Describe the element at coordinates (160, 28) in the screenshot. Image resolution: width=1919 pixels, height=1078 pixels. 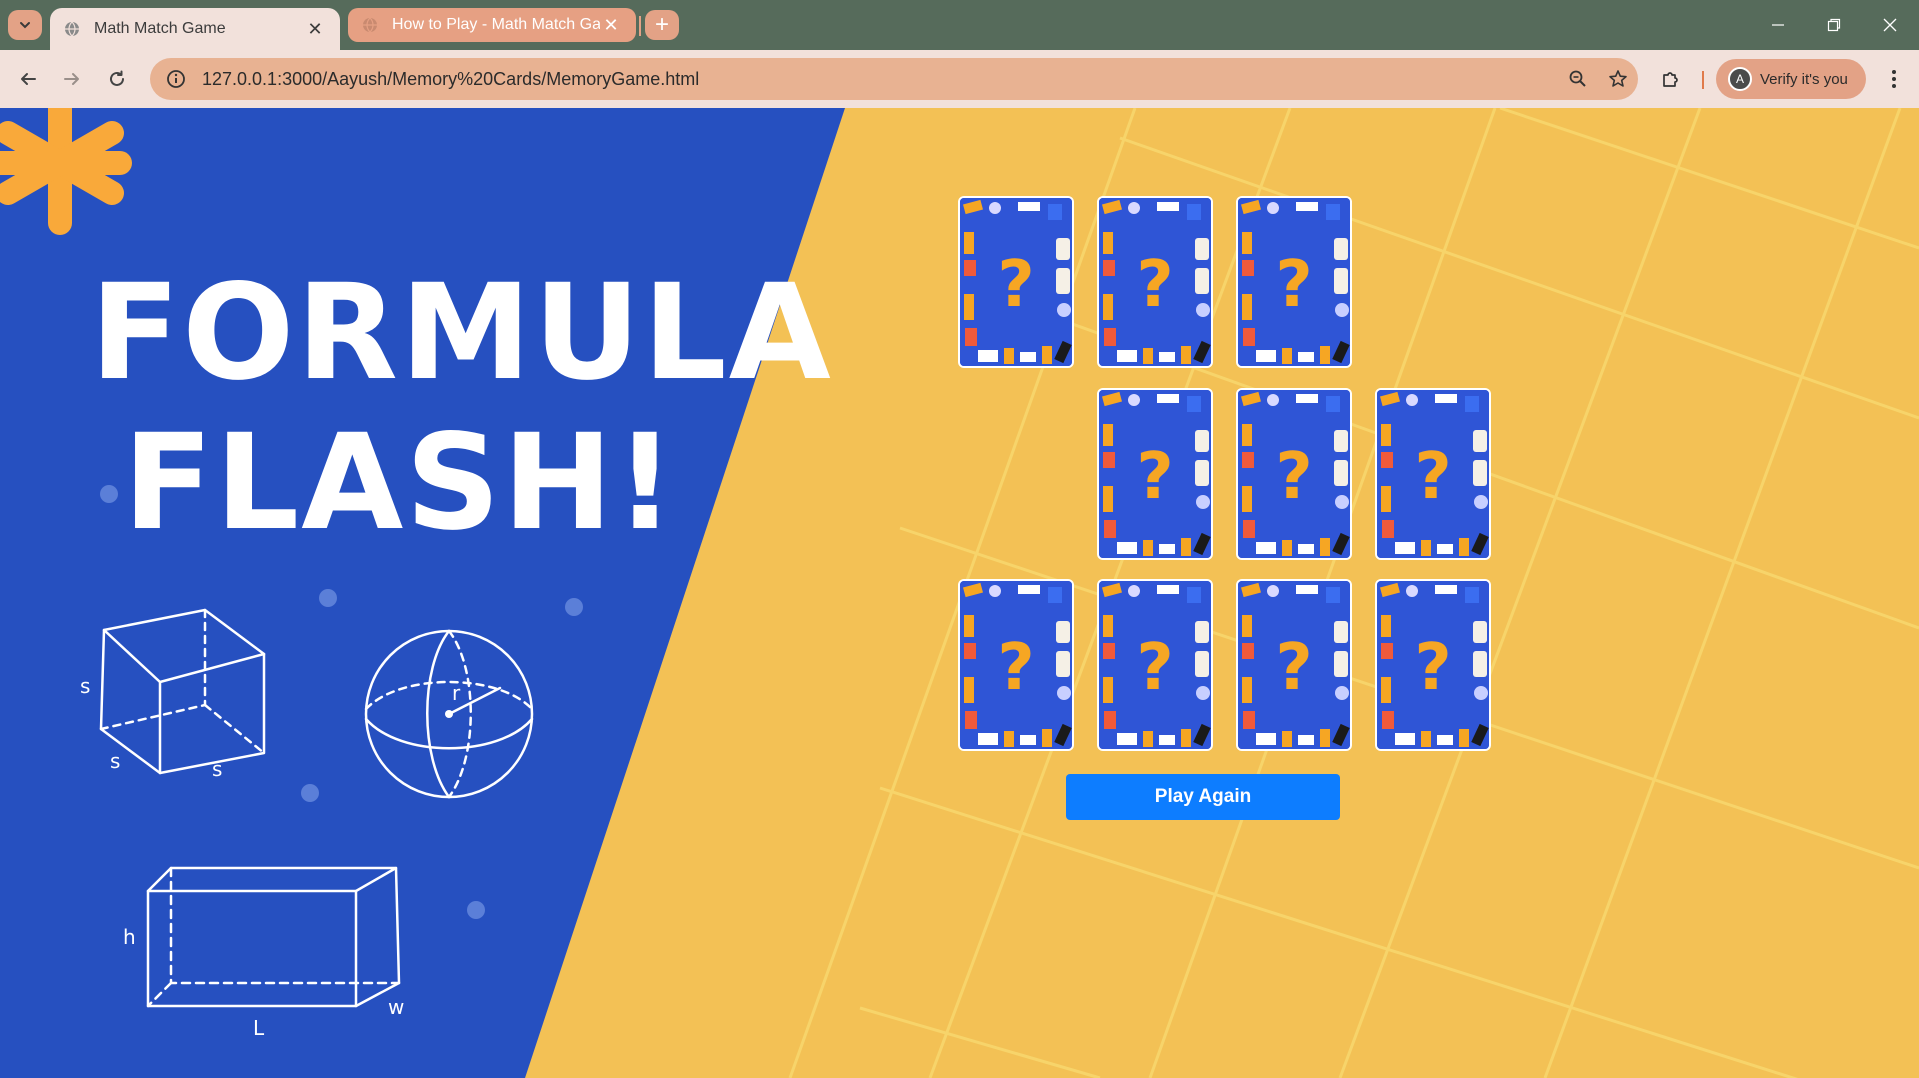
I see `tab-title: Math Match Game` at that location.